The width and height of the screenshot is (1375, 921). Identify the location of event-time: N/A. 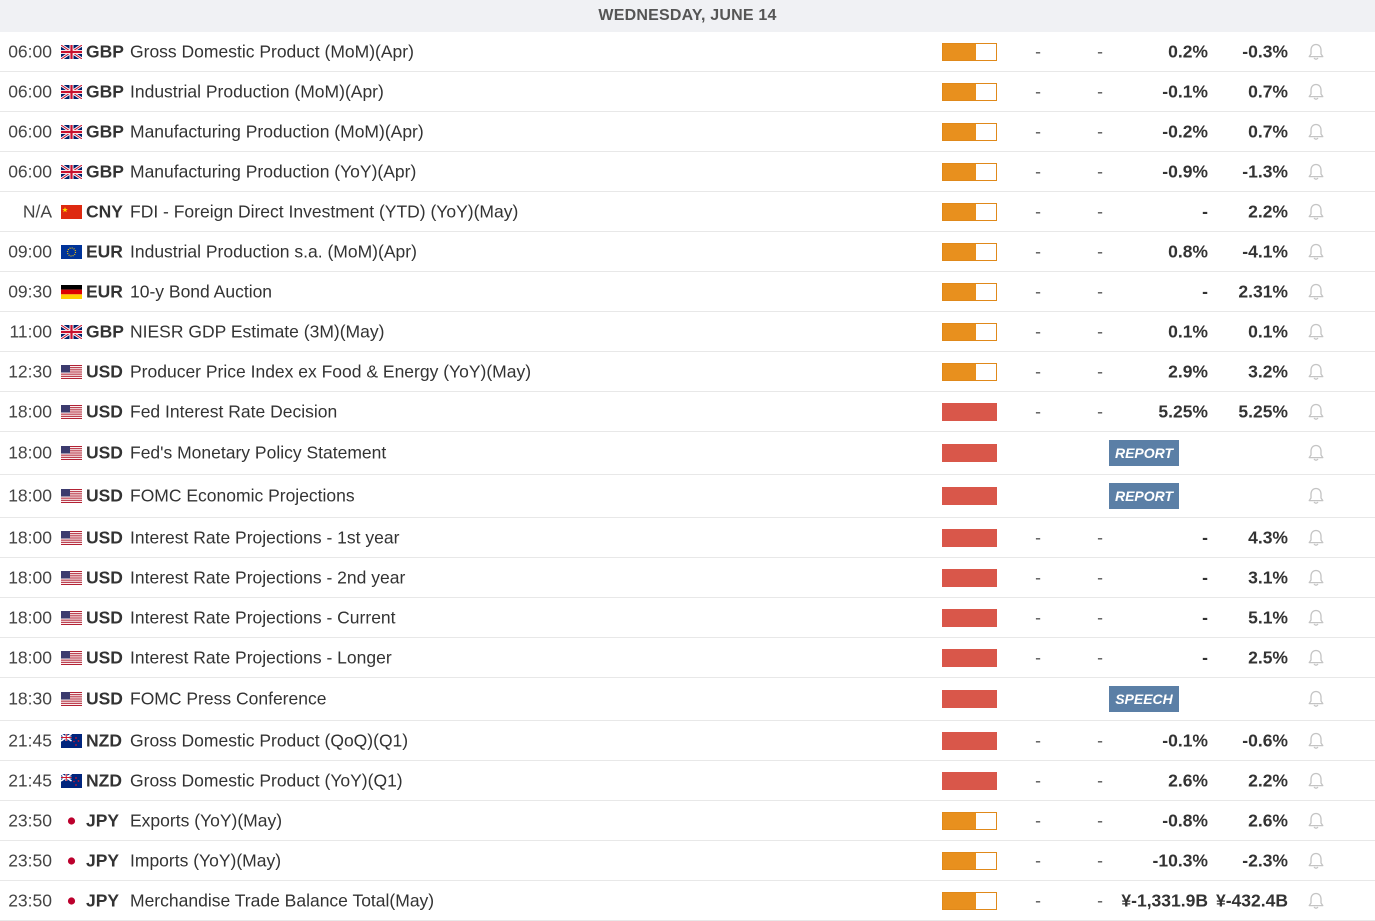
(37, 211).